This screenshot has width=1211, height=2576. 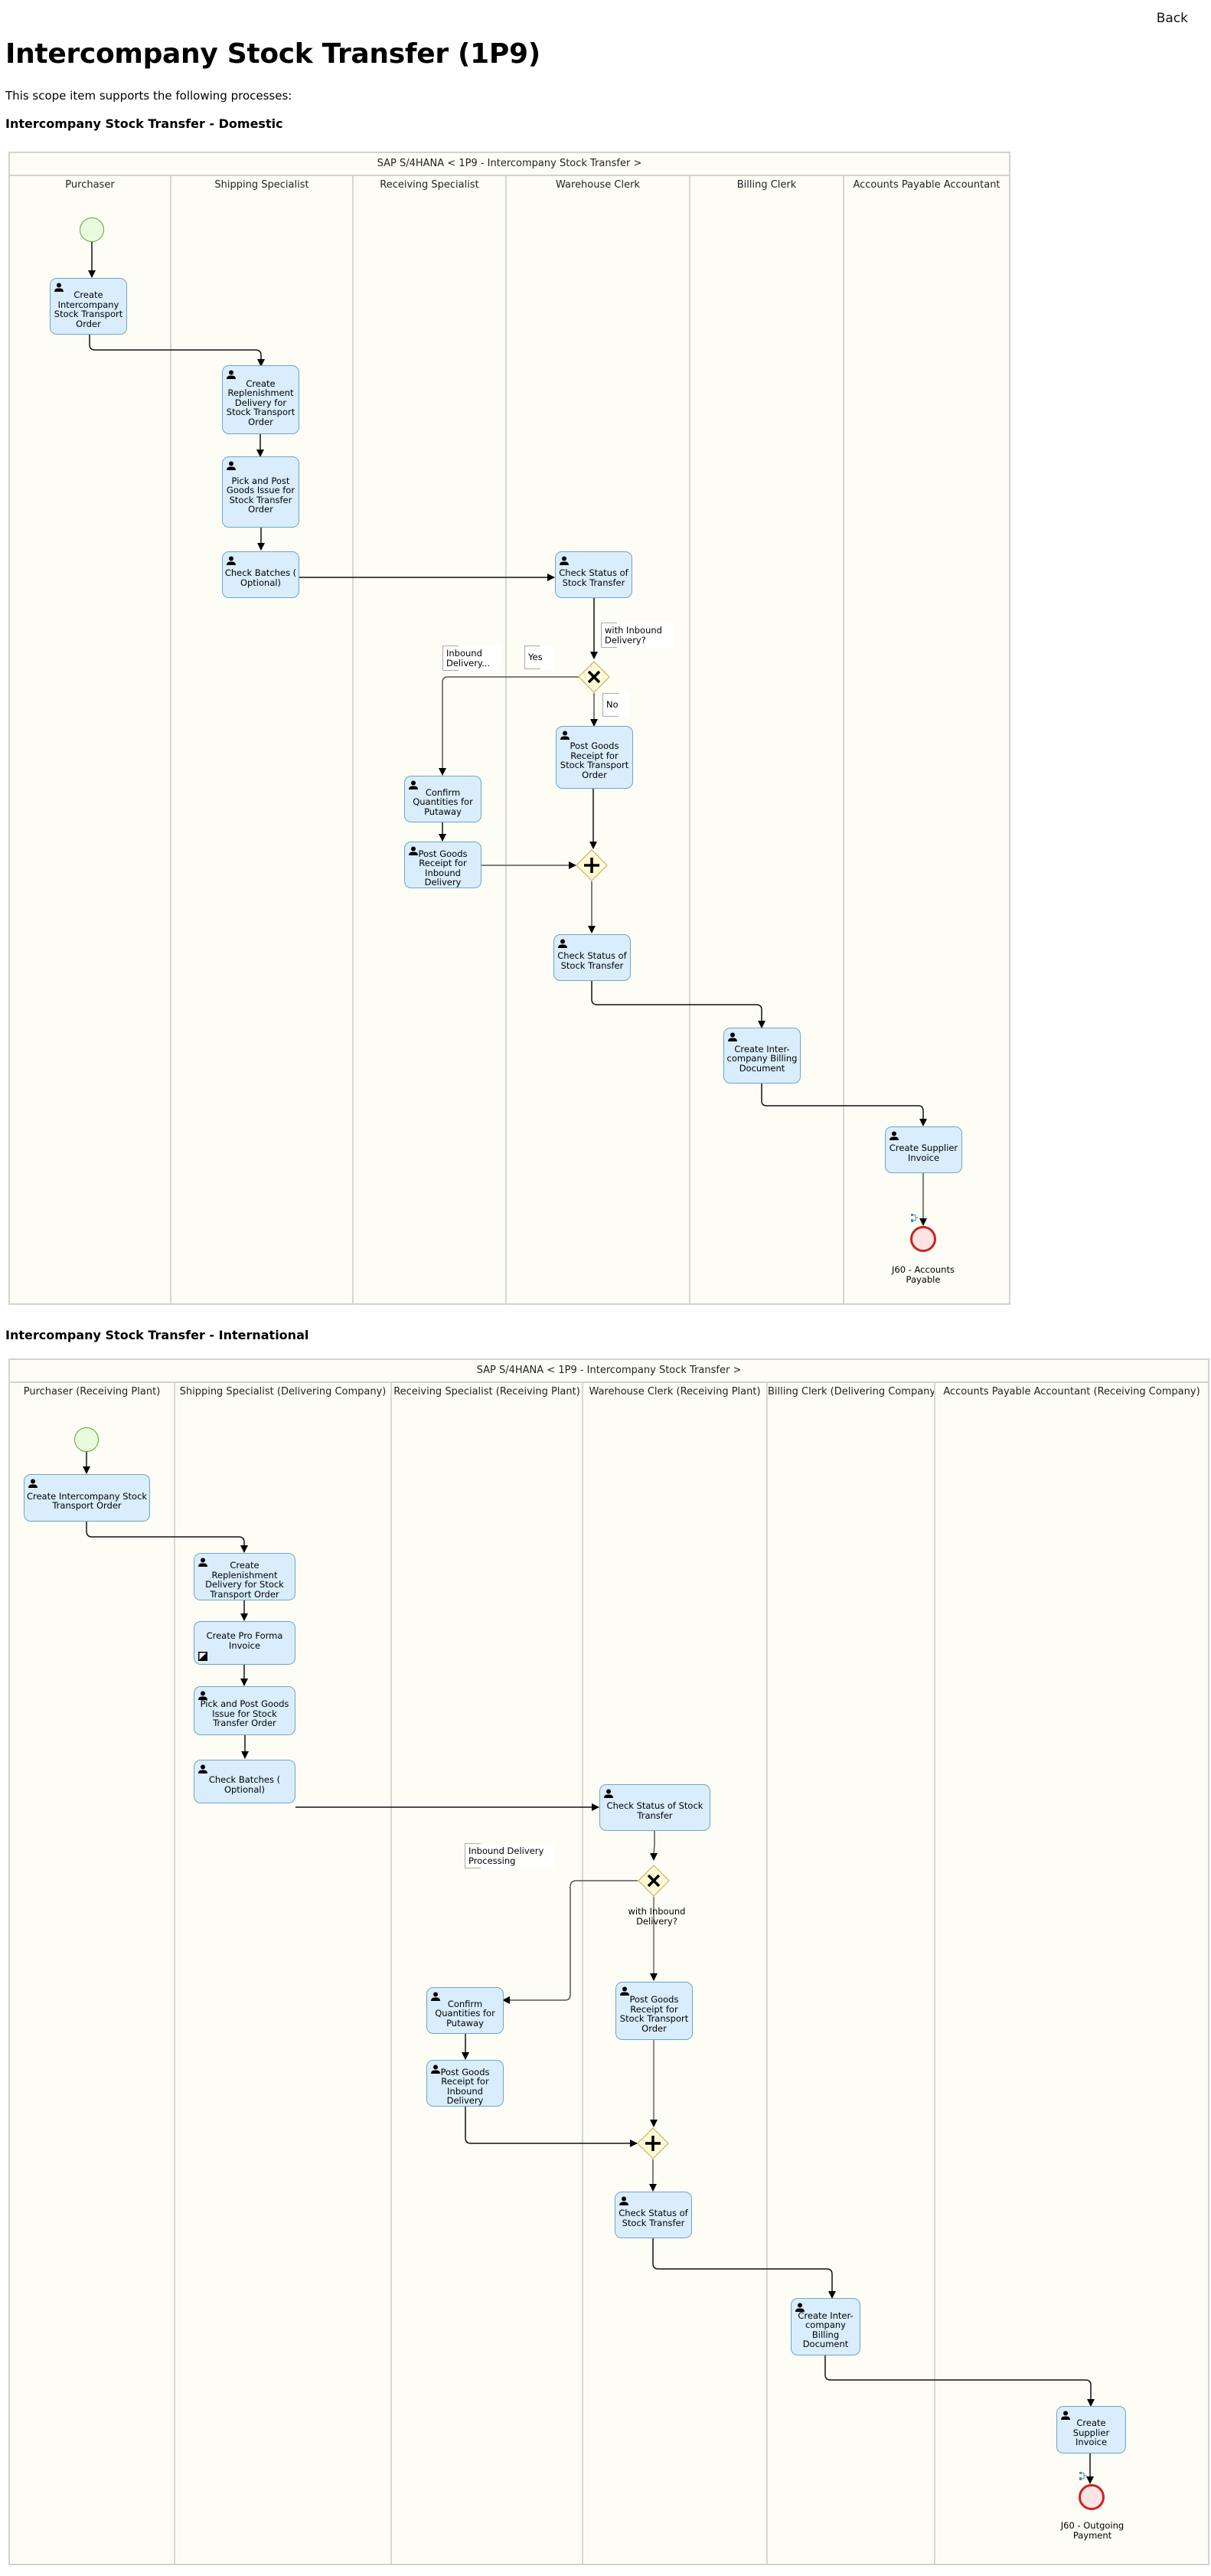 I want to click on lane-label: Warehouse Clerk, so click(x=598, y=185).